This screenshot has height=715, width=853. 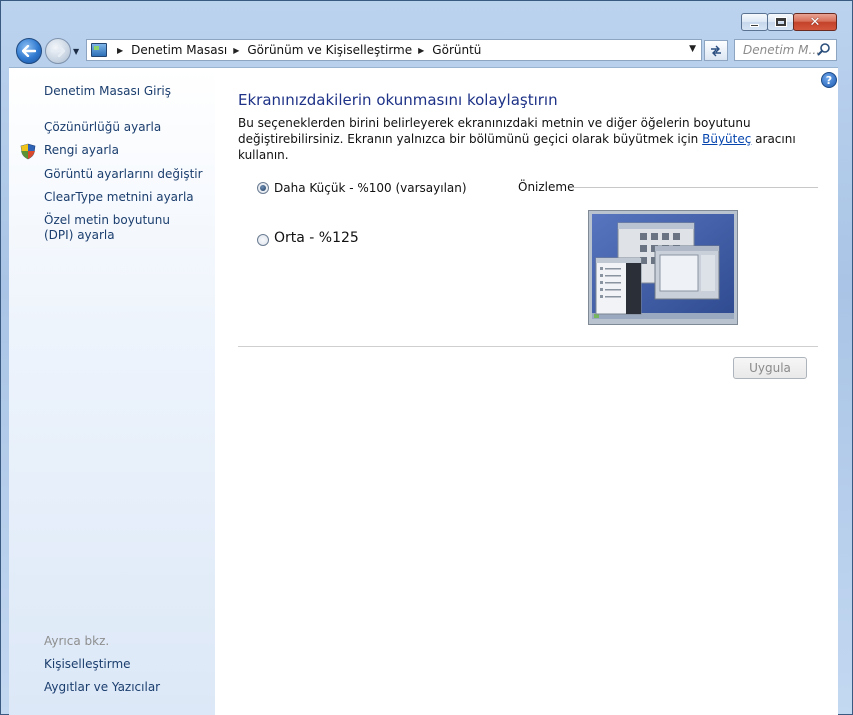 I want to click on radio-smaller, so click(x=263, y=188).